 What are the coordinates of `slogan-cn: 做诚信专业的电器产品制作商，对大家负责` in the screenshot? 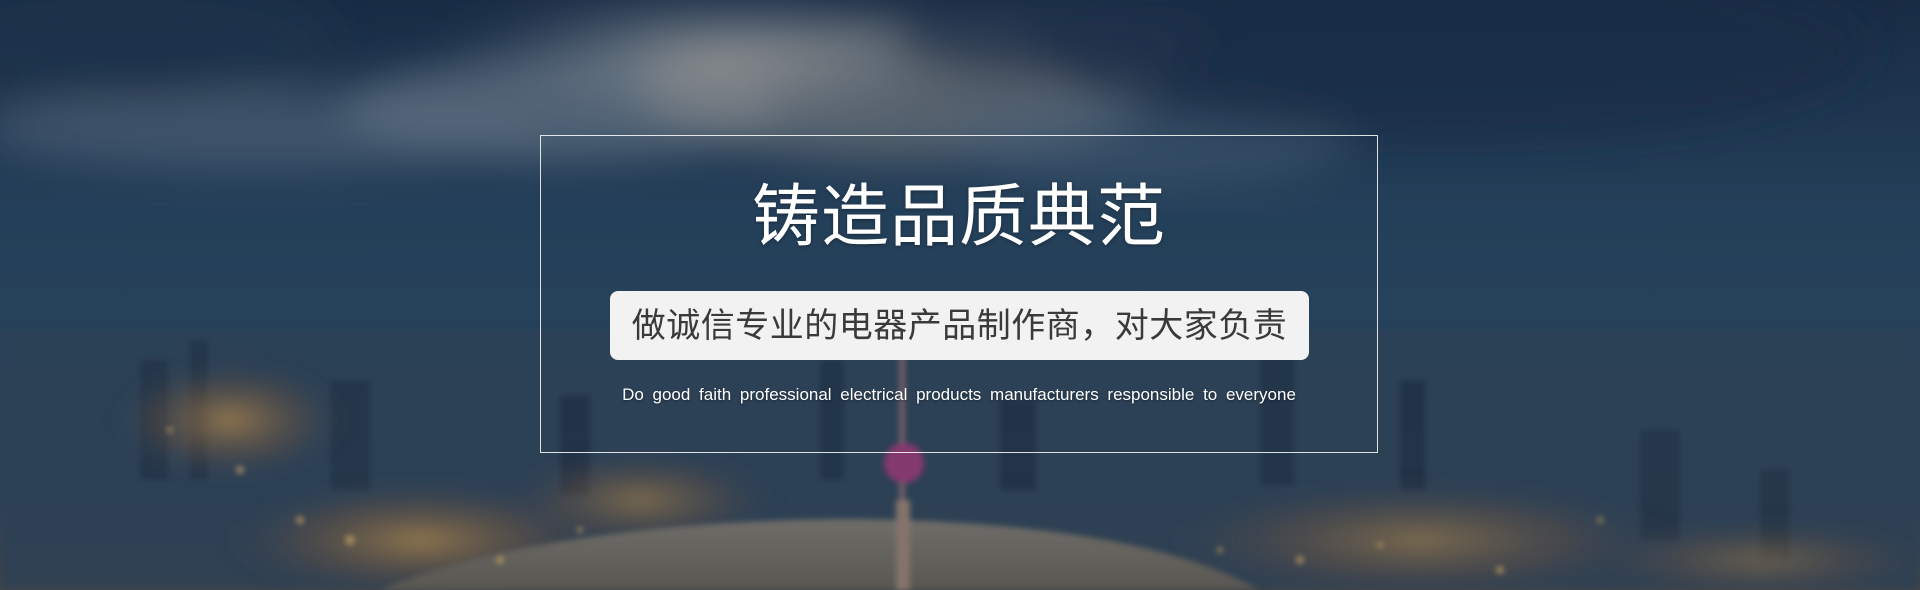 It's located at (959, 325).